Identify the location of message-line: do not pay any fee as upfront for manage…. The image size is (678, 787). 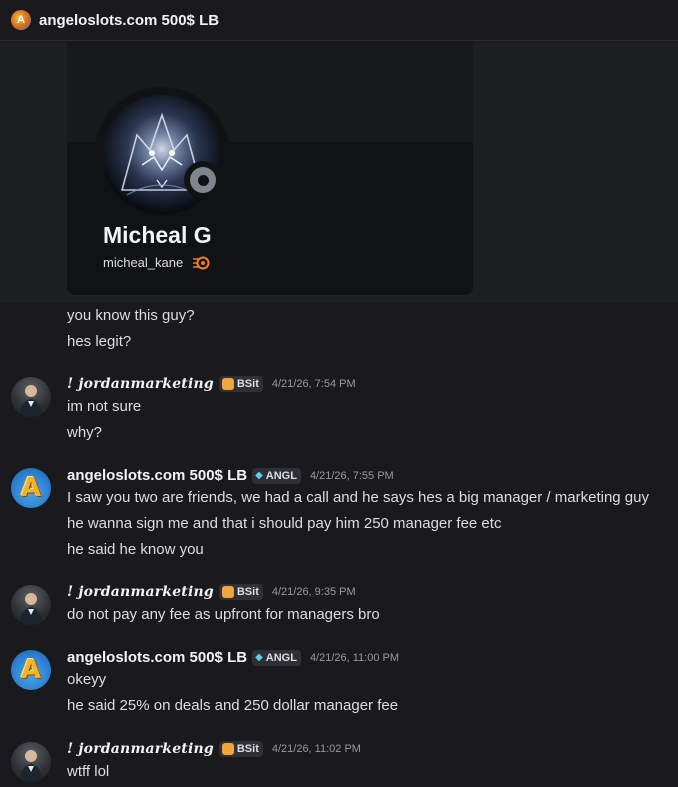
(223, 614).